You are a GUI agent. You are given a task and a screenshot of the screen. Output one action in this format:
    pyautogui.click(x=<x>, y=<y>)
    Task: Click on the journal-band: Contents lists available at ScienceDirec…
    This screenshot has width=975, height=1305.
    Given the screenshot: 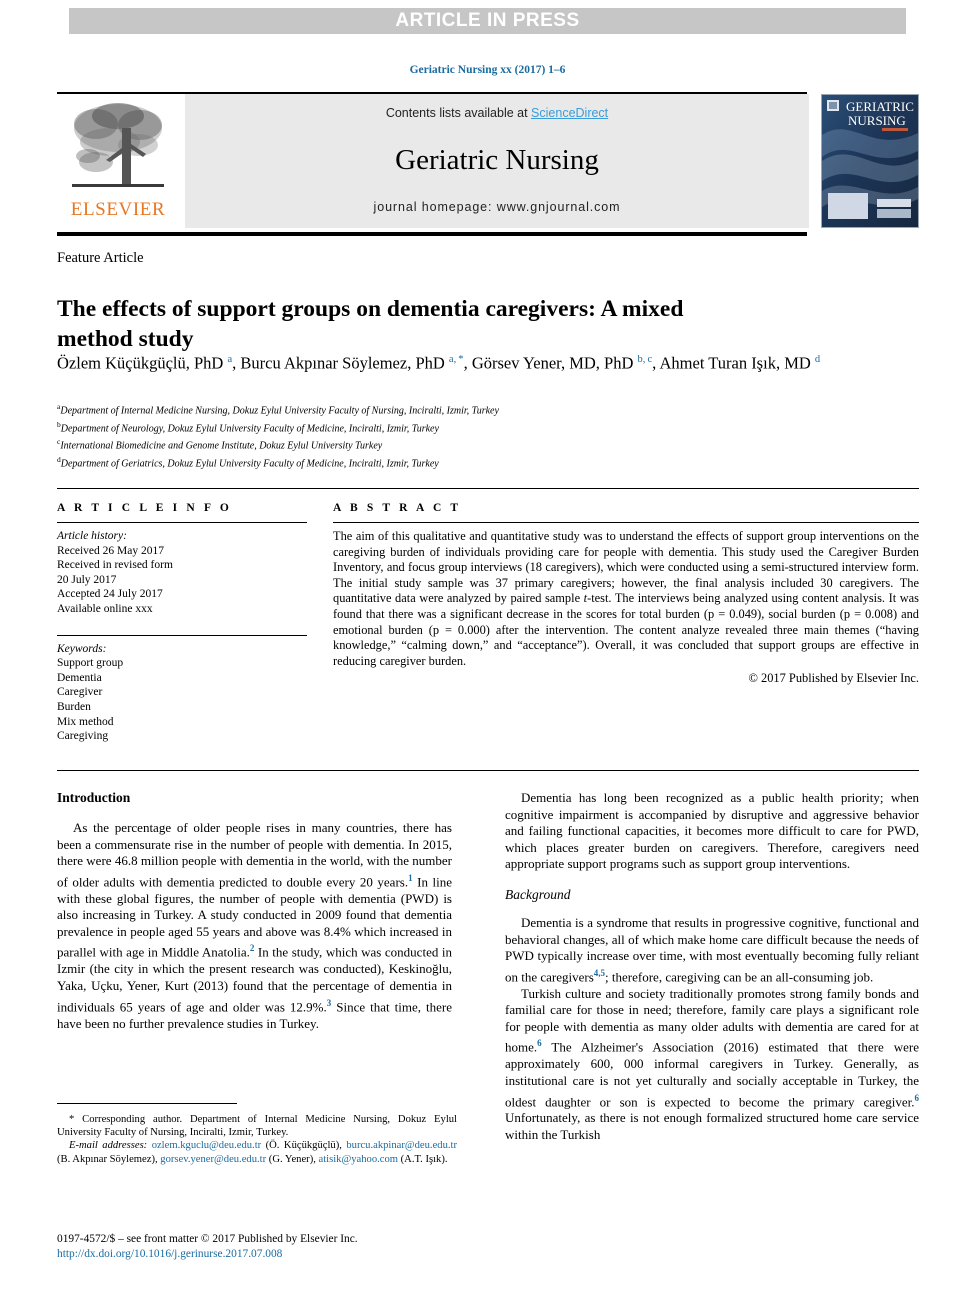 What is the action you would take?
    pyautogui.click(x=497, y=161)
    